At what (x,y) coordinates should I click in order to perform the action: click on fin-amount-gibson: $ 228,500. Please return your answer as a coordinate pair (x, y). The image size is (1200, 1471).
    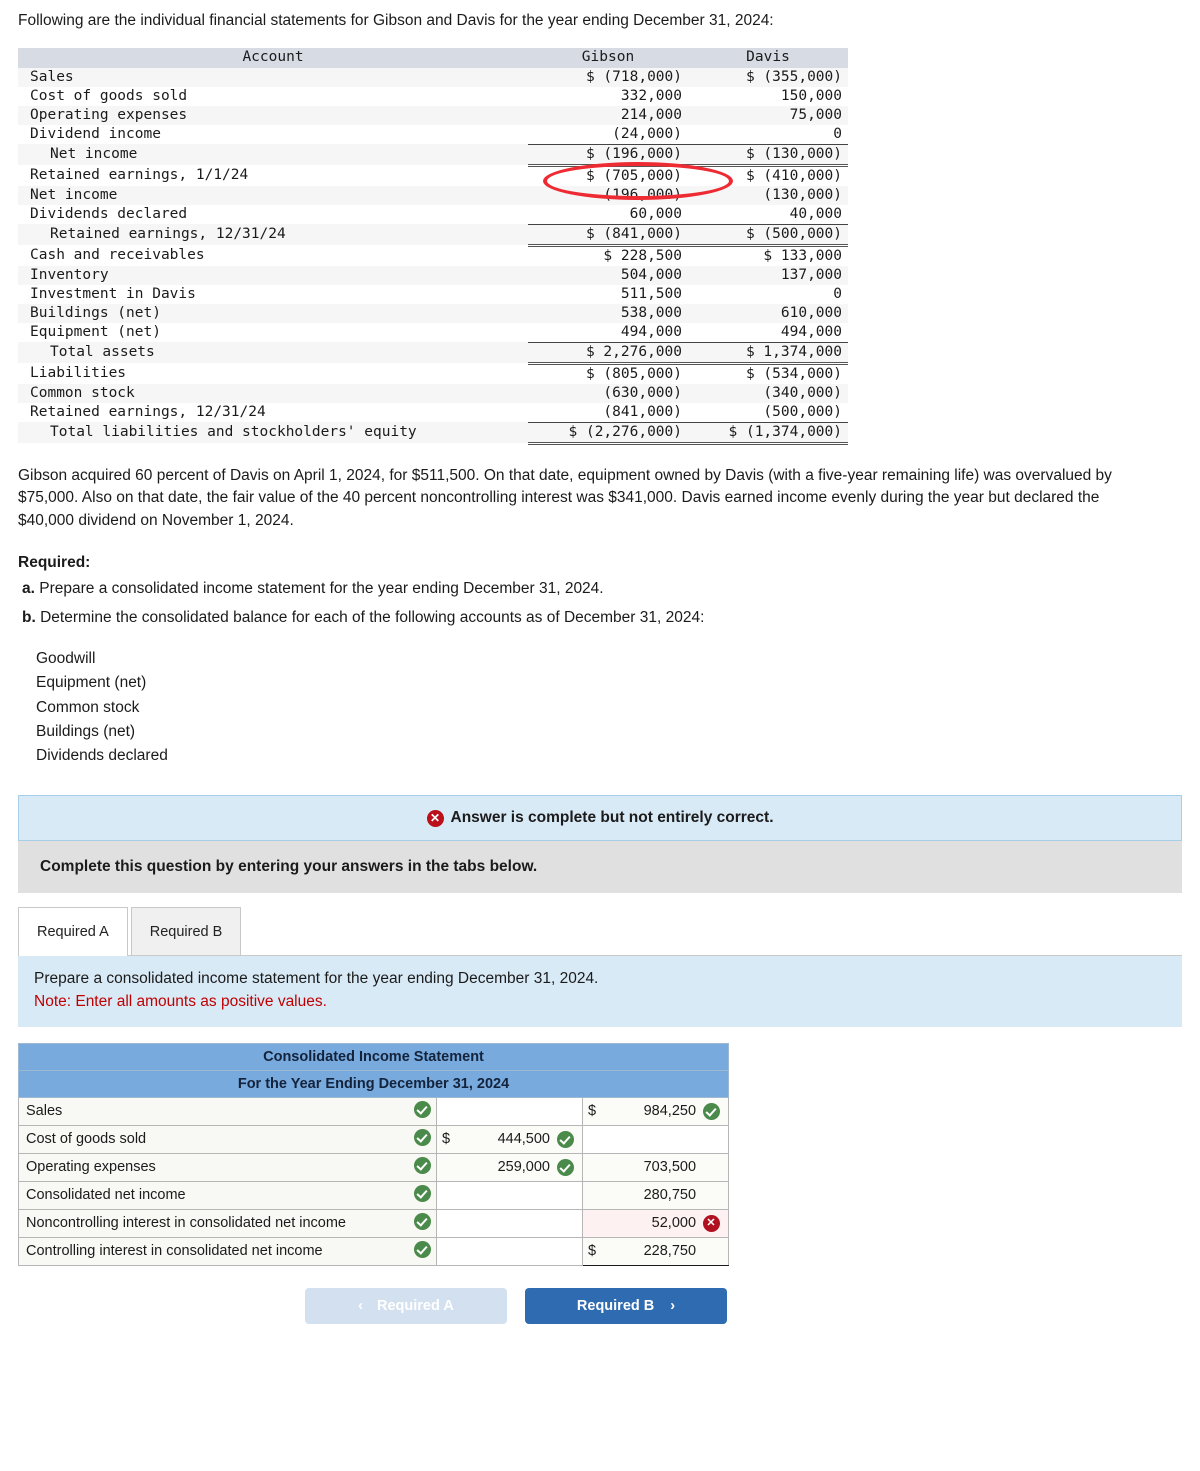
    Looking at the image, I should click on (608, 254).